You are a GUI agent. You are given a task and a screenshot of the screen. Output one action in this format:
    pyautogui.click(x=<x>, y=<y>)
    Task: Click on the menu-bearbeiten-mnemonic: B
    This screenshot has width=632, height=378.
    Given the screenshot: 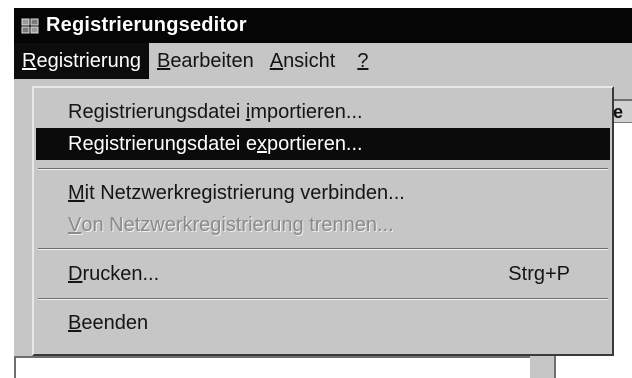 What is the action you would take?
    pyautogui.click(x=163, y=60)
    